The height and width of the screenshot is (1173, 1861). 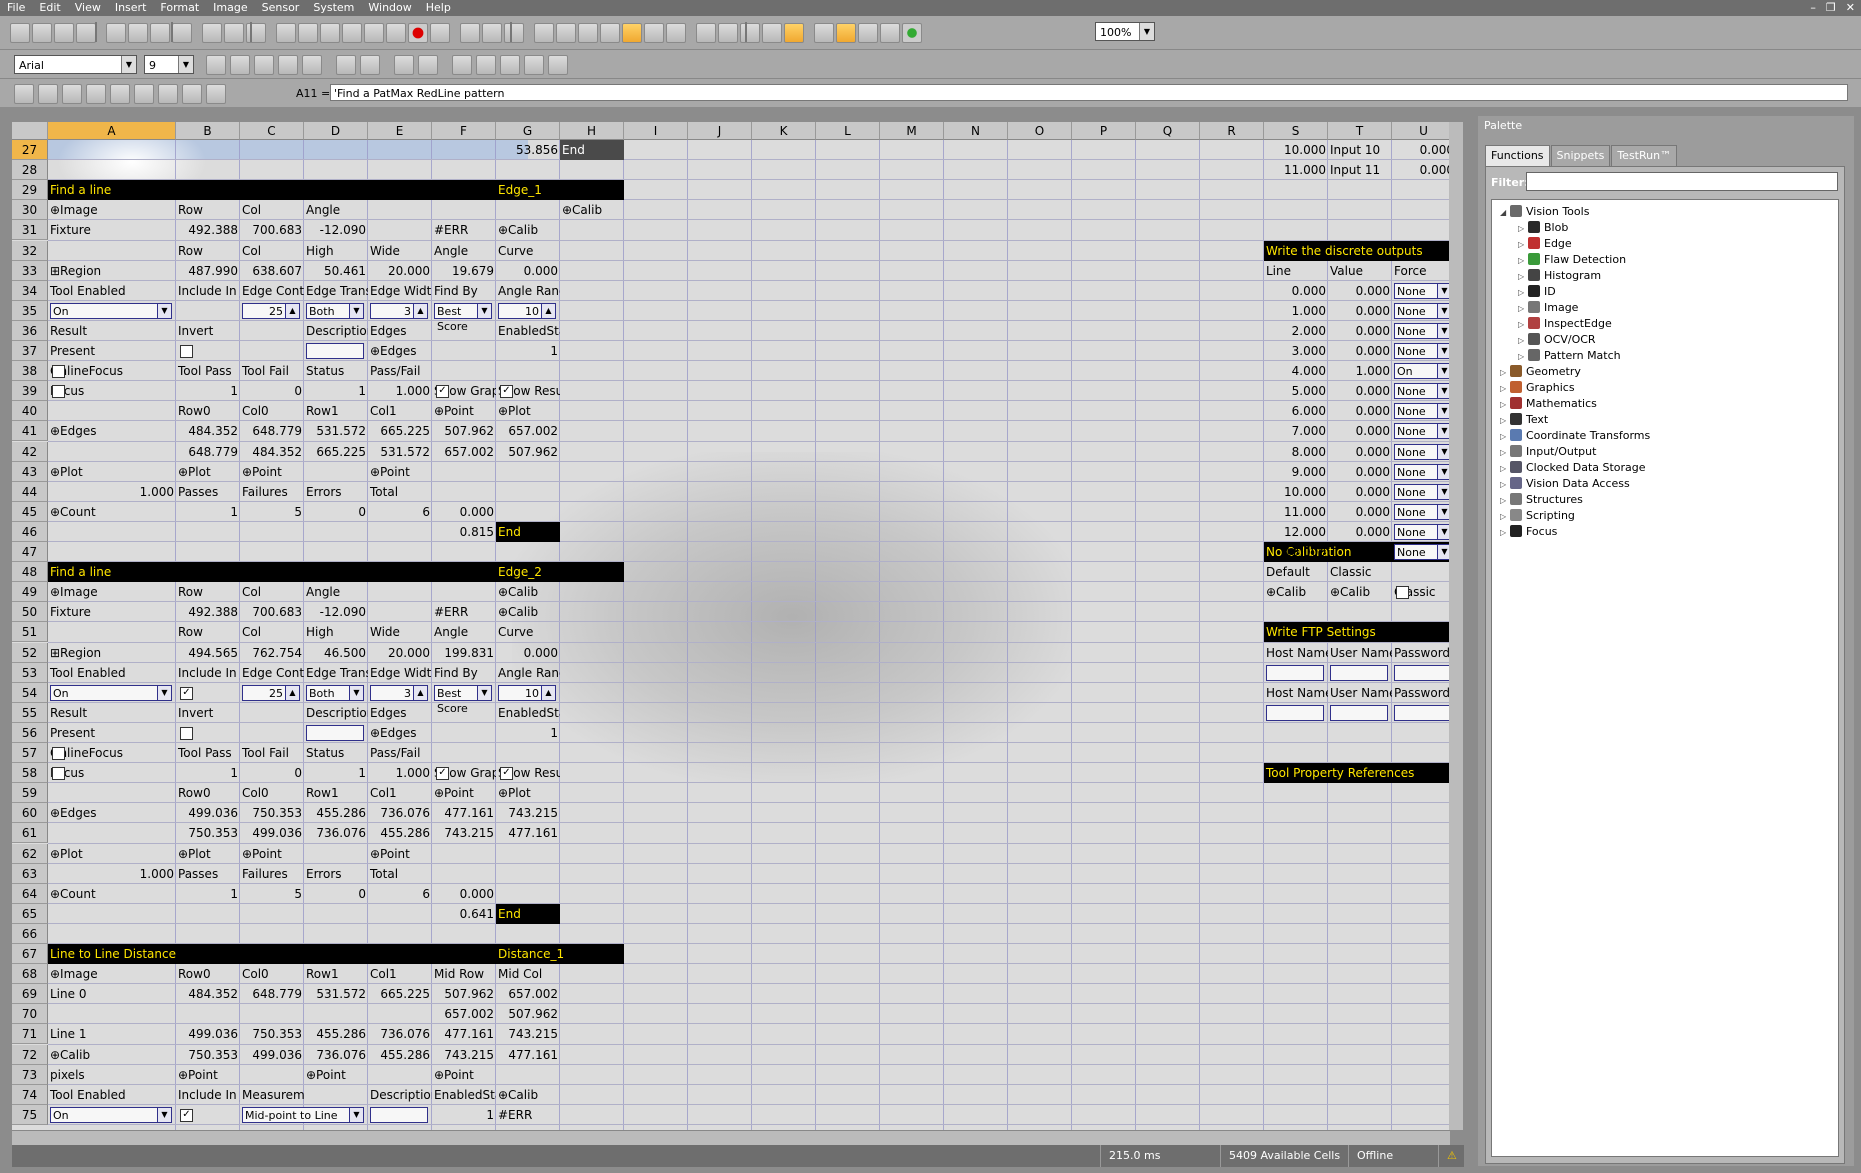 What do you see at coordinates (30, 150) in the screenshot?
I see `row-header-27: 27` at bounding box center [30, 150].